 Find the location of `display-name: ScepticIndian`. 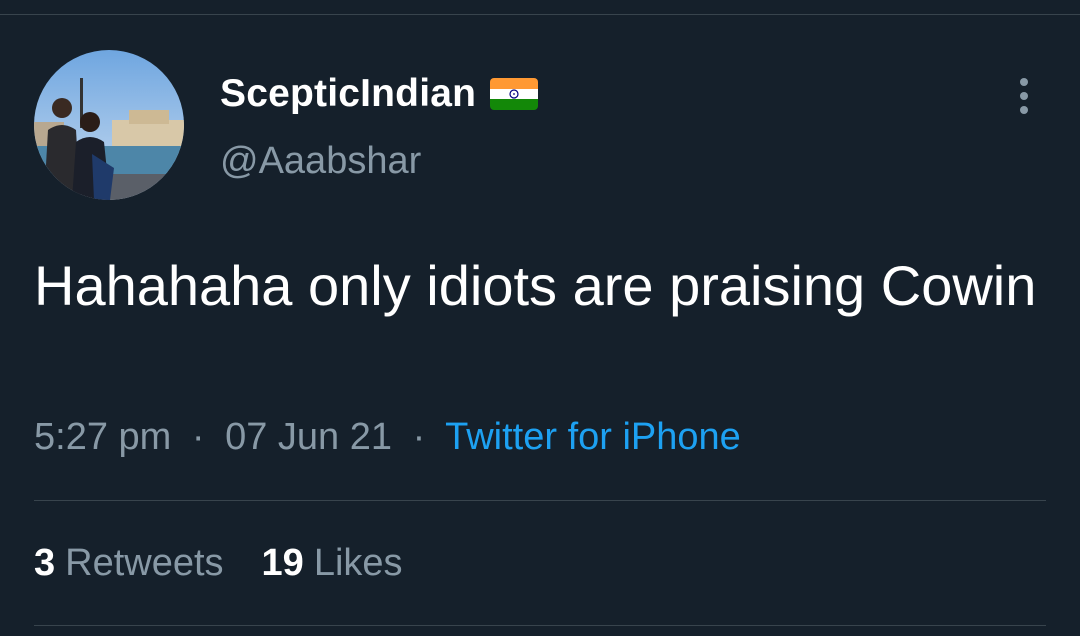

display-name: ScepticIndian is located at coordinates (348, 94).